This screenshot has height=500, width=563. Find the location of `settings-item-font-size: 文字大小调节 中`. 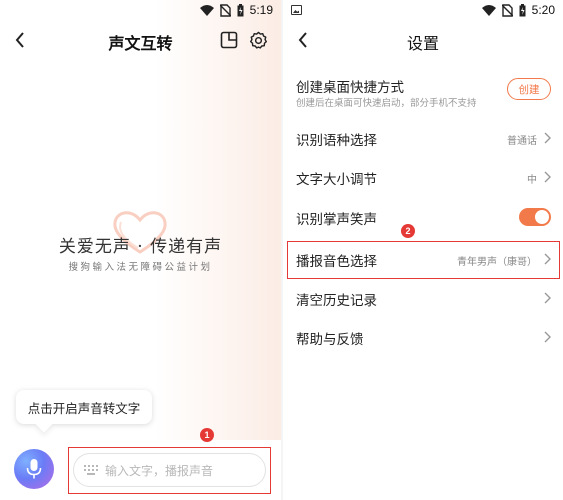

settings-item-font-size: 文字大小调节 中 is located at coordinates (423, 177).